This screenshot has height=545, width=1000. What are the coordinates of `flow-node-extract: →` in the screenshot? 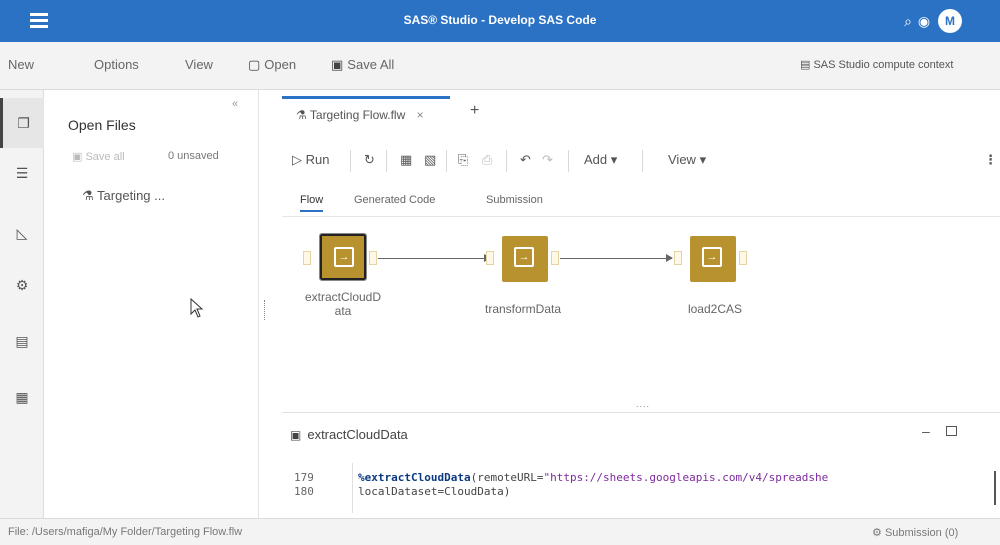 It's located at (343, 257).